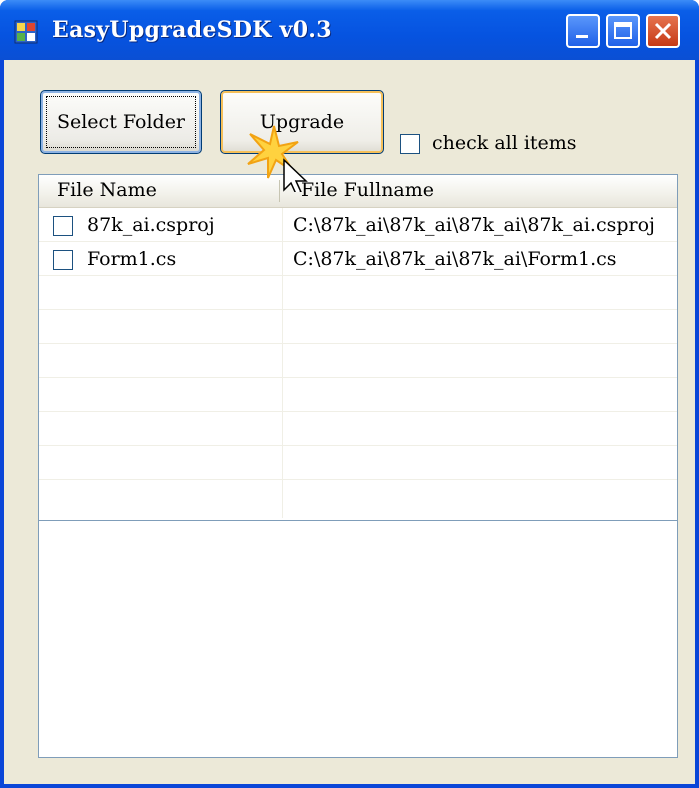 The image size is (699, 788). I want to click on maximize-button, so click(623, 31).